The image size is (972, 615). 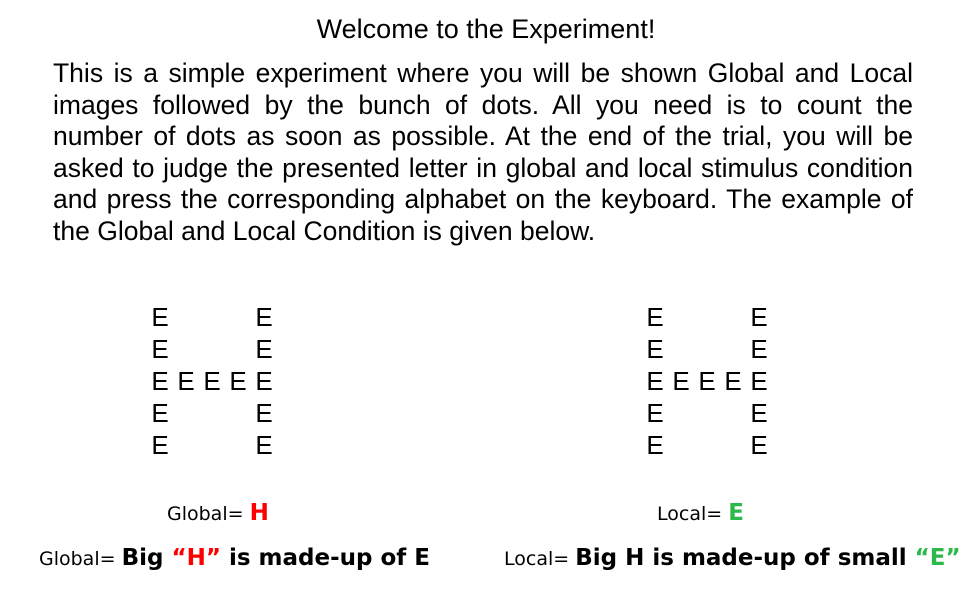 What do you see at coordinates (745, 558) in the screenshot?
I see `local-description-before: Big H is made-up of small` at bounding box center [745, 558].